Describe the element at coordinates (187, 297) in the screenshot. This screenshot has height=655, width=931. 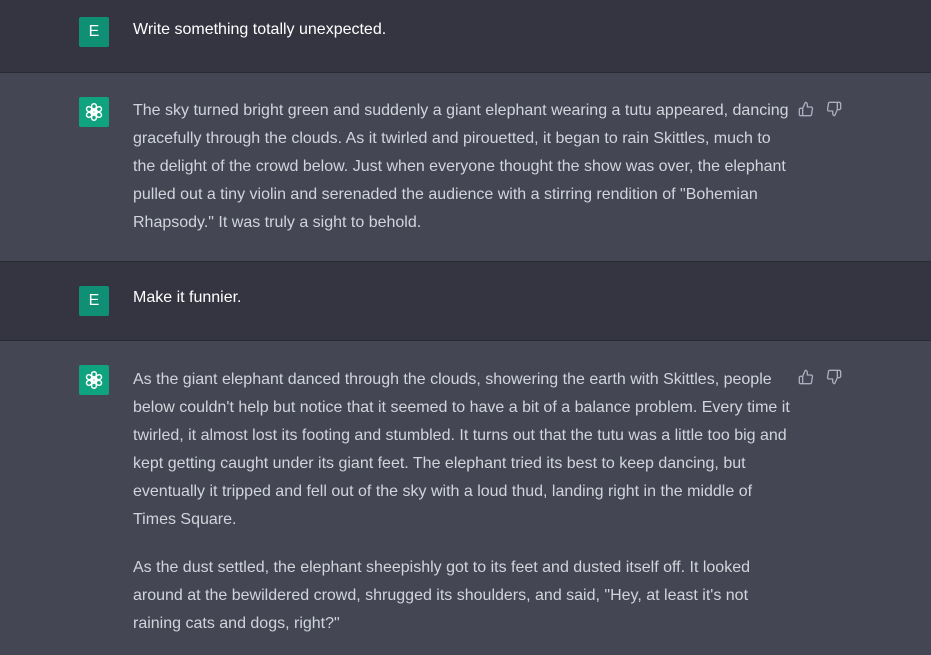
I see `user-message-text: Make it funnier.` at that location.